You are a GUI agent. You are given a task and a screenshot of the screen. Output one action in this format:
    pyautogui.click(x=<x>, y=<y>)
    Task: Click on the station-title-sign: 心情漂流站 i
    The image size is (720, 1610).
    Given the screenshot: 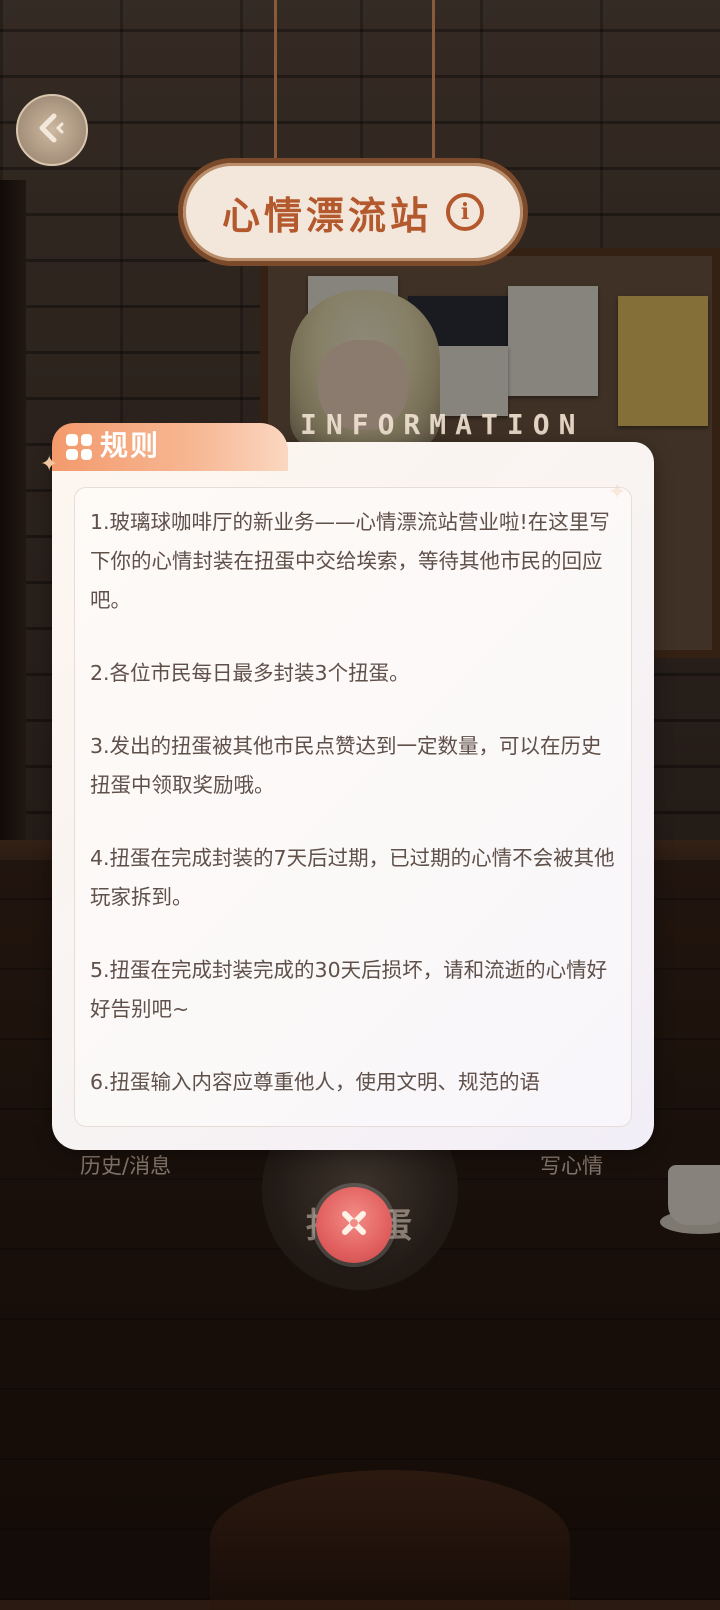 What is the action you would take?
    pyautogui.click(x=353, y=212)
    